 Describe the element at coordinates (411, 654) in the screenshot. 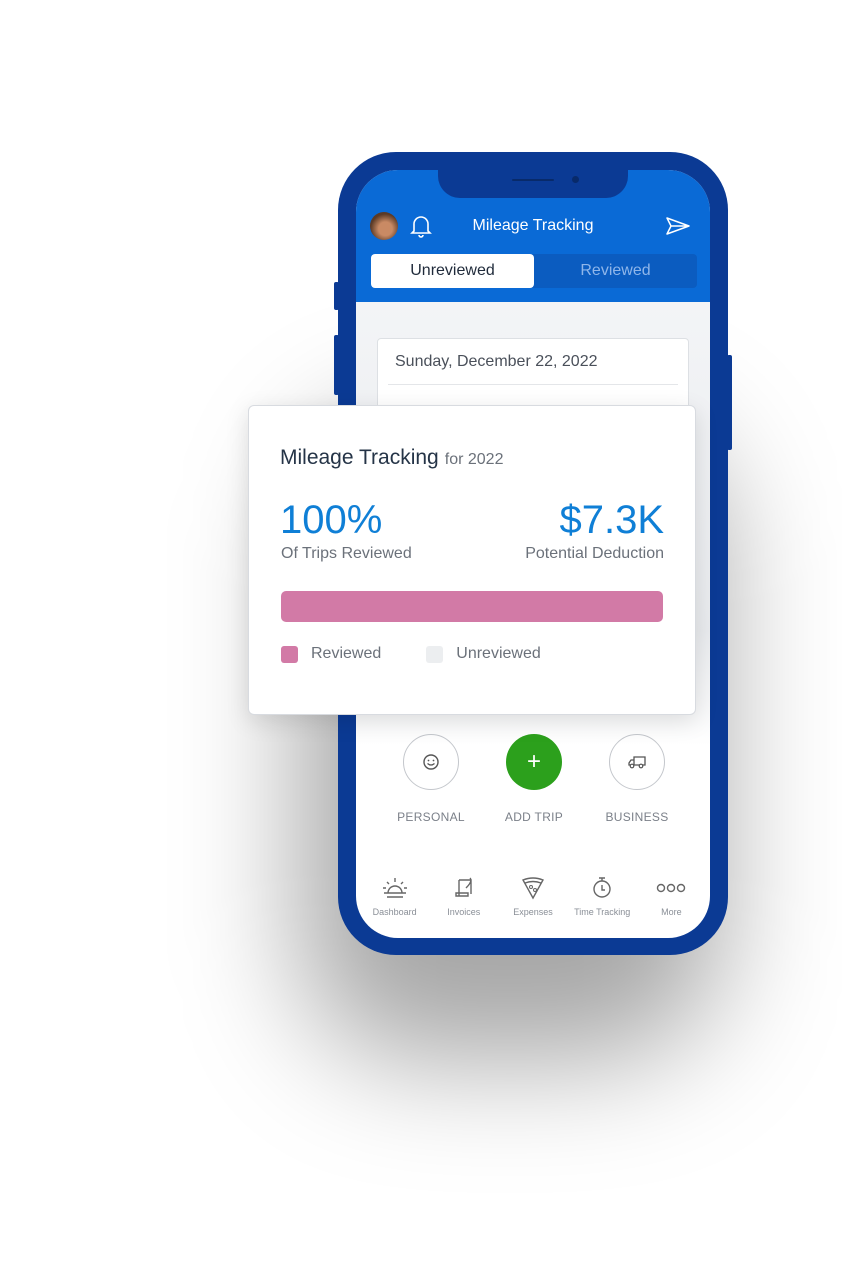

I see `legend: Reviewed Unreviewed` at that location.